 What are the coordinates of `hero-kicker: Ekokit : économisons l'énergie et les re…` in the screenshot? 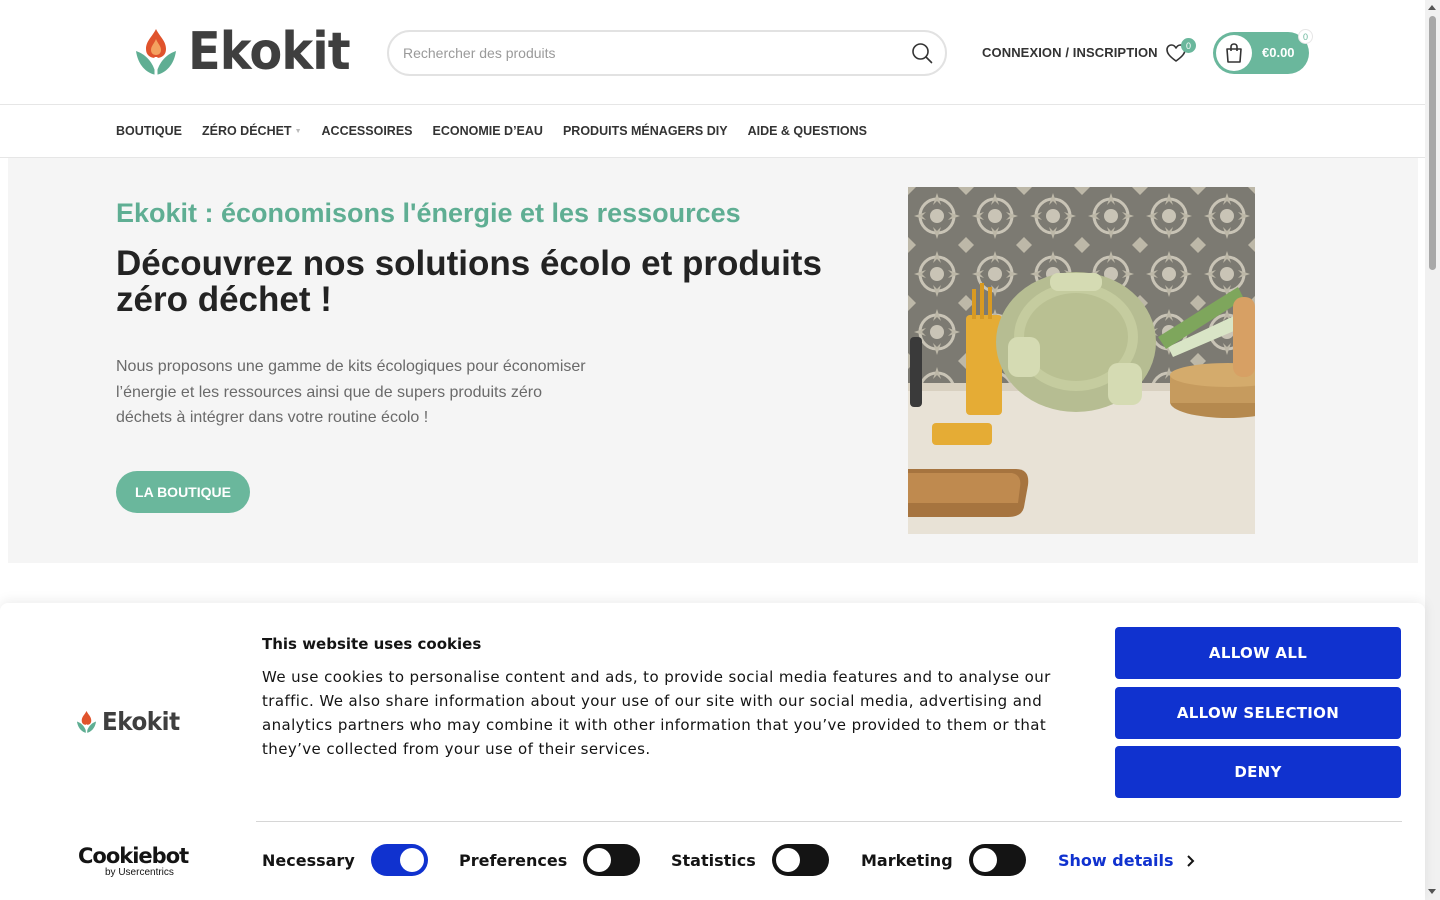 It's located at (428, 213).